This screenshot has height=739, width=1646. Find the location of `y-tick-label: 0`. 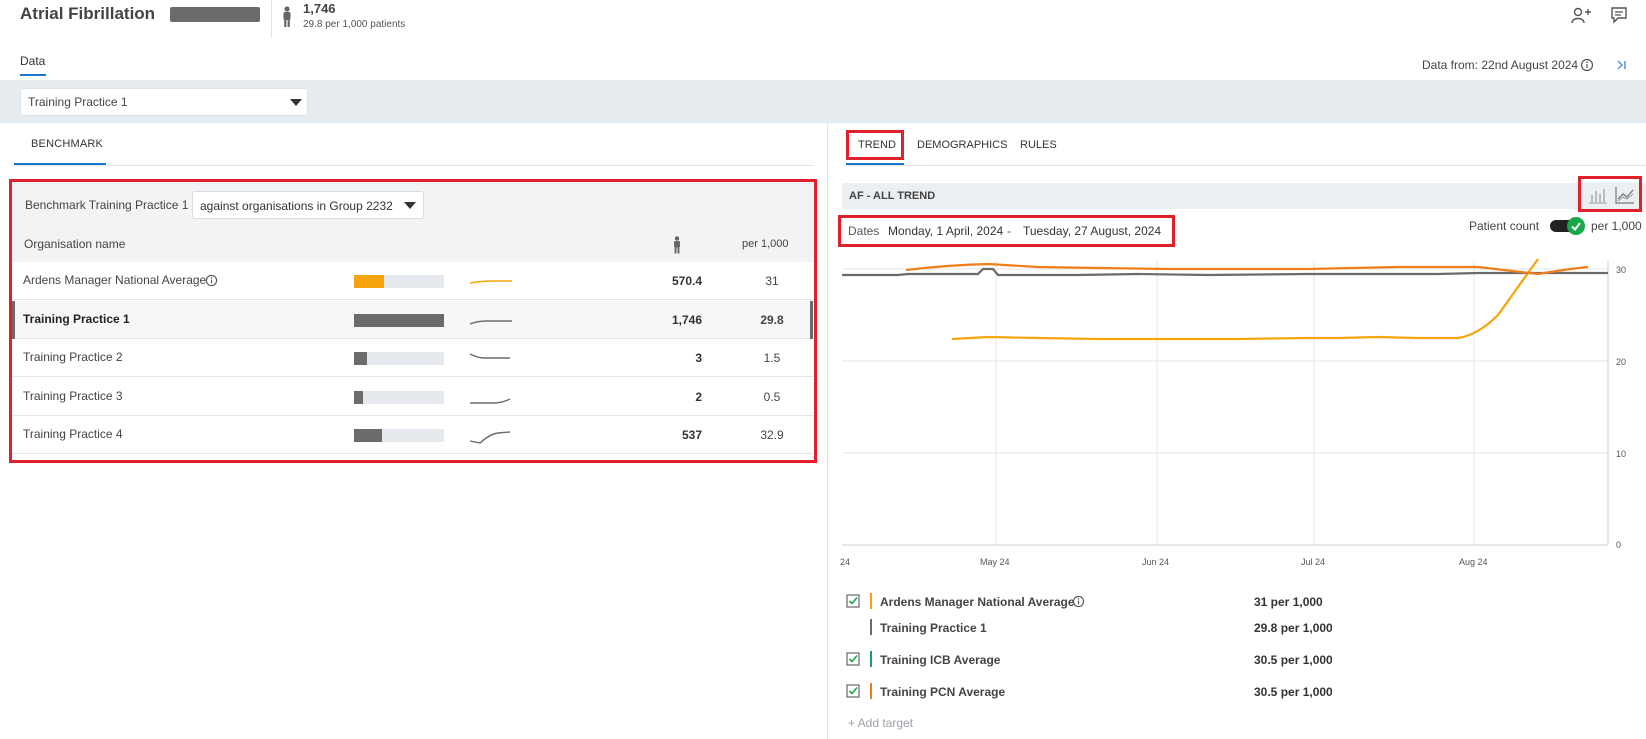

y-tick-label: 0 is located at coordinates (1618, 545).